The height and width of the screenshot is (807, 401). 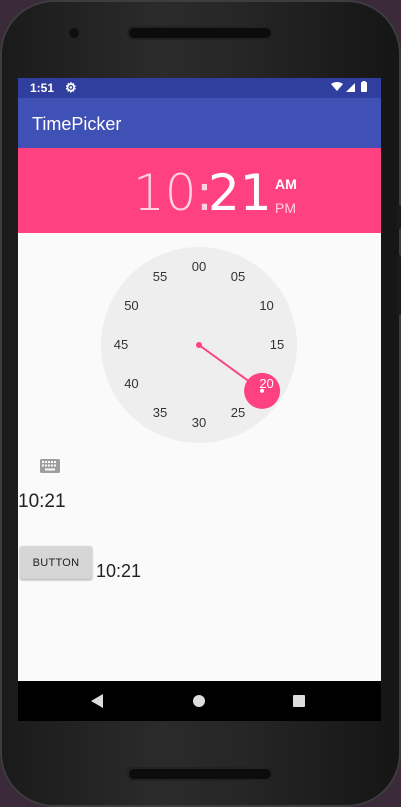 What do you see at coordinates (74, 33) in the screenshot?
I see `front-camera` at bounding box center [74, 33].